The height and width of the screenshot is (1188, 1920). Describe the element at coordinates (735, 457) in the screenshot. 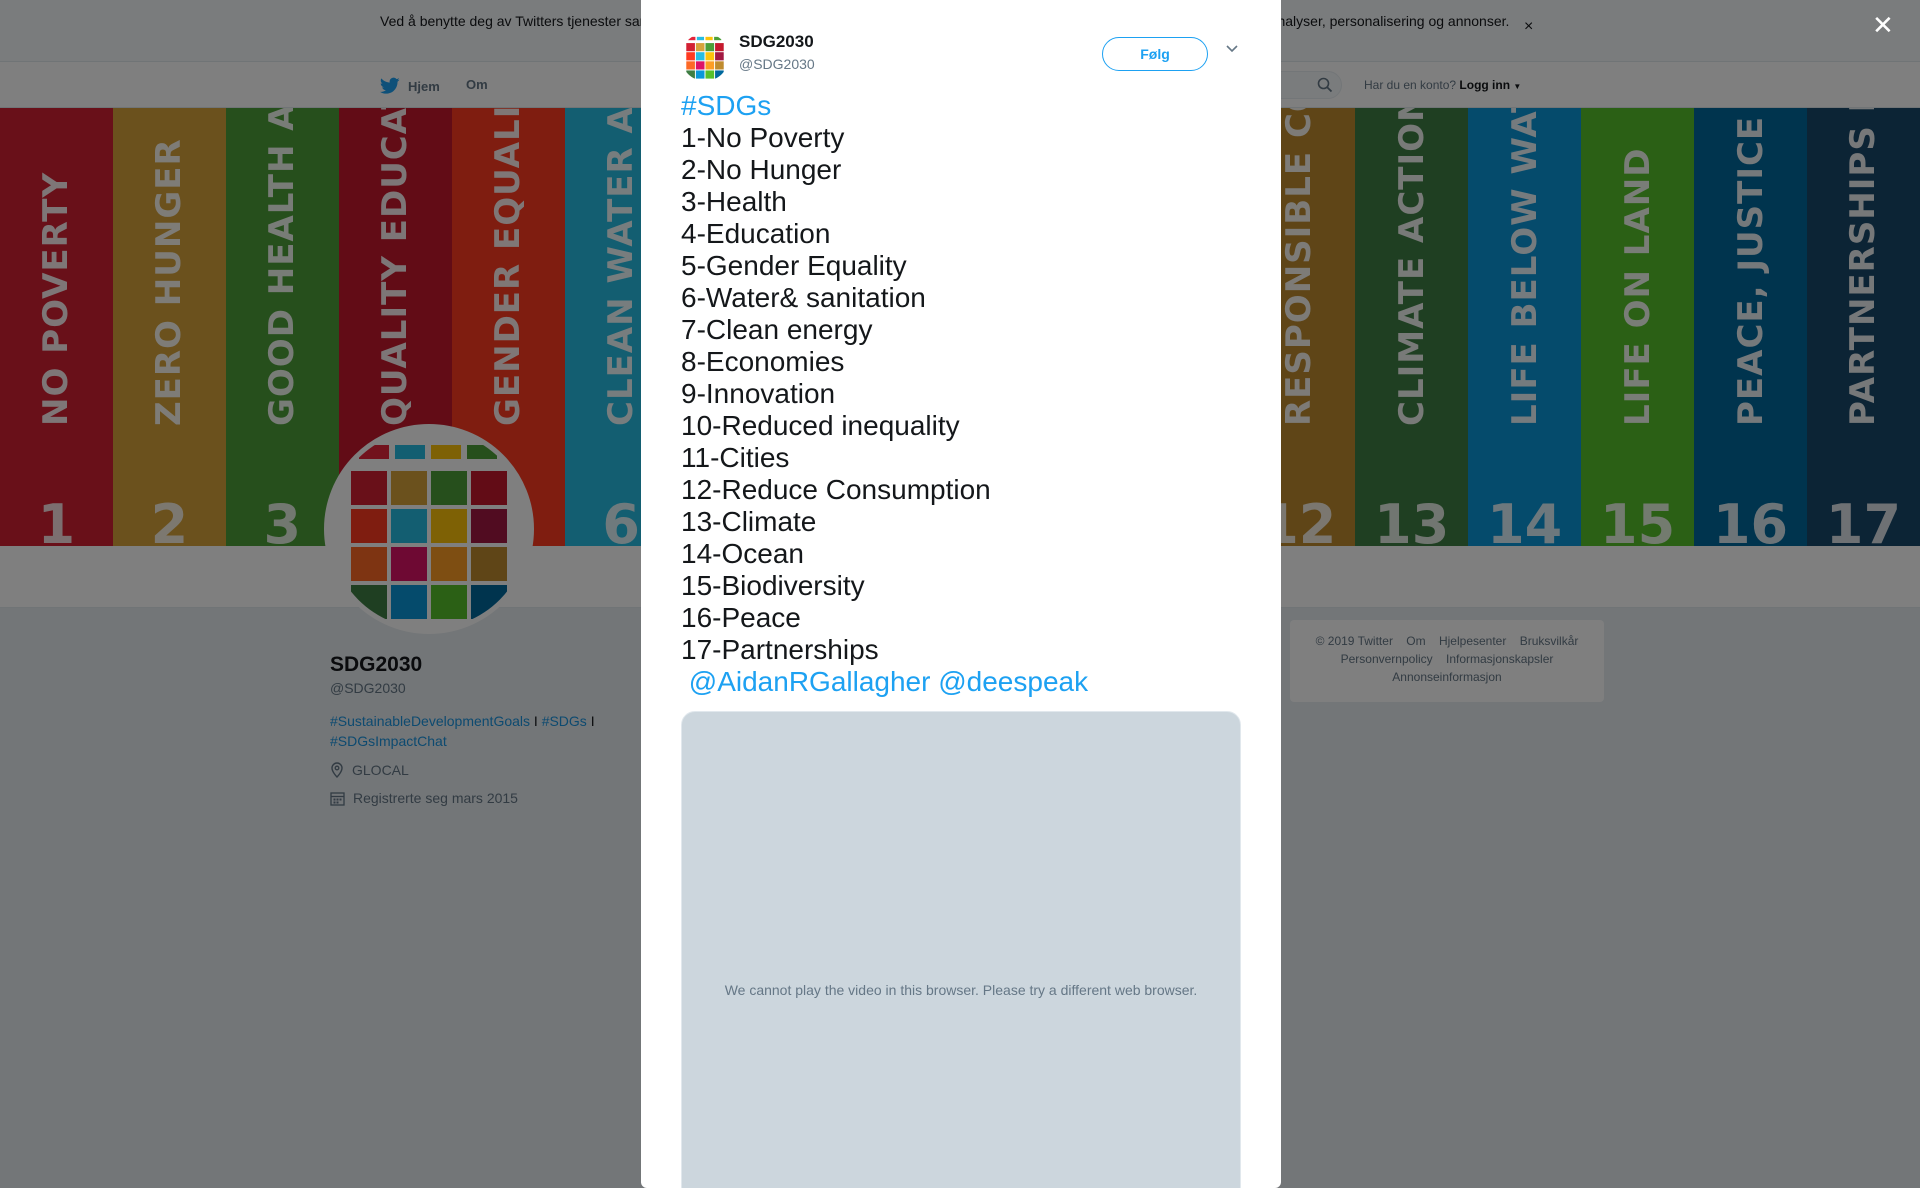

I see `tweet-goal-line: 11-Cities` at that location.